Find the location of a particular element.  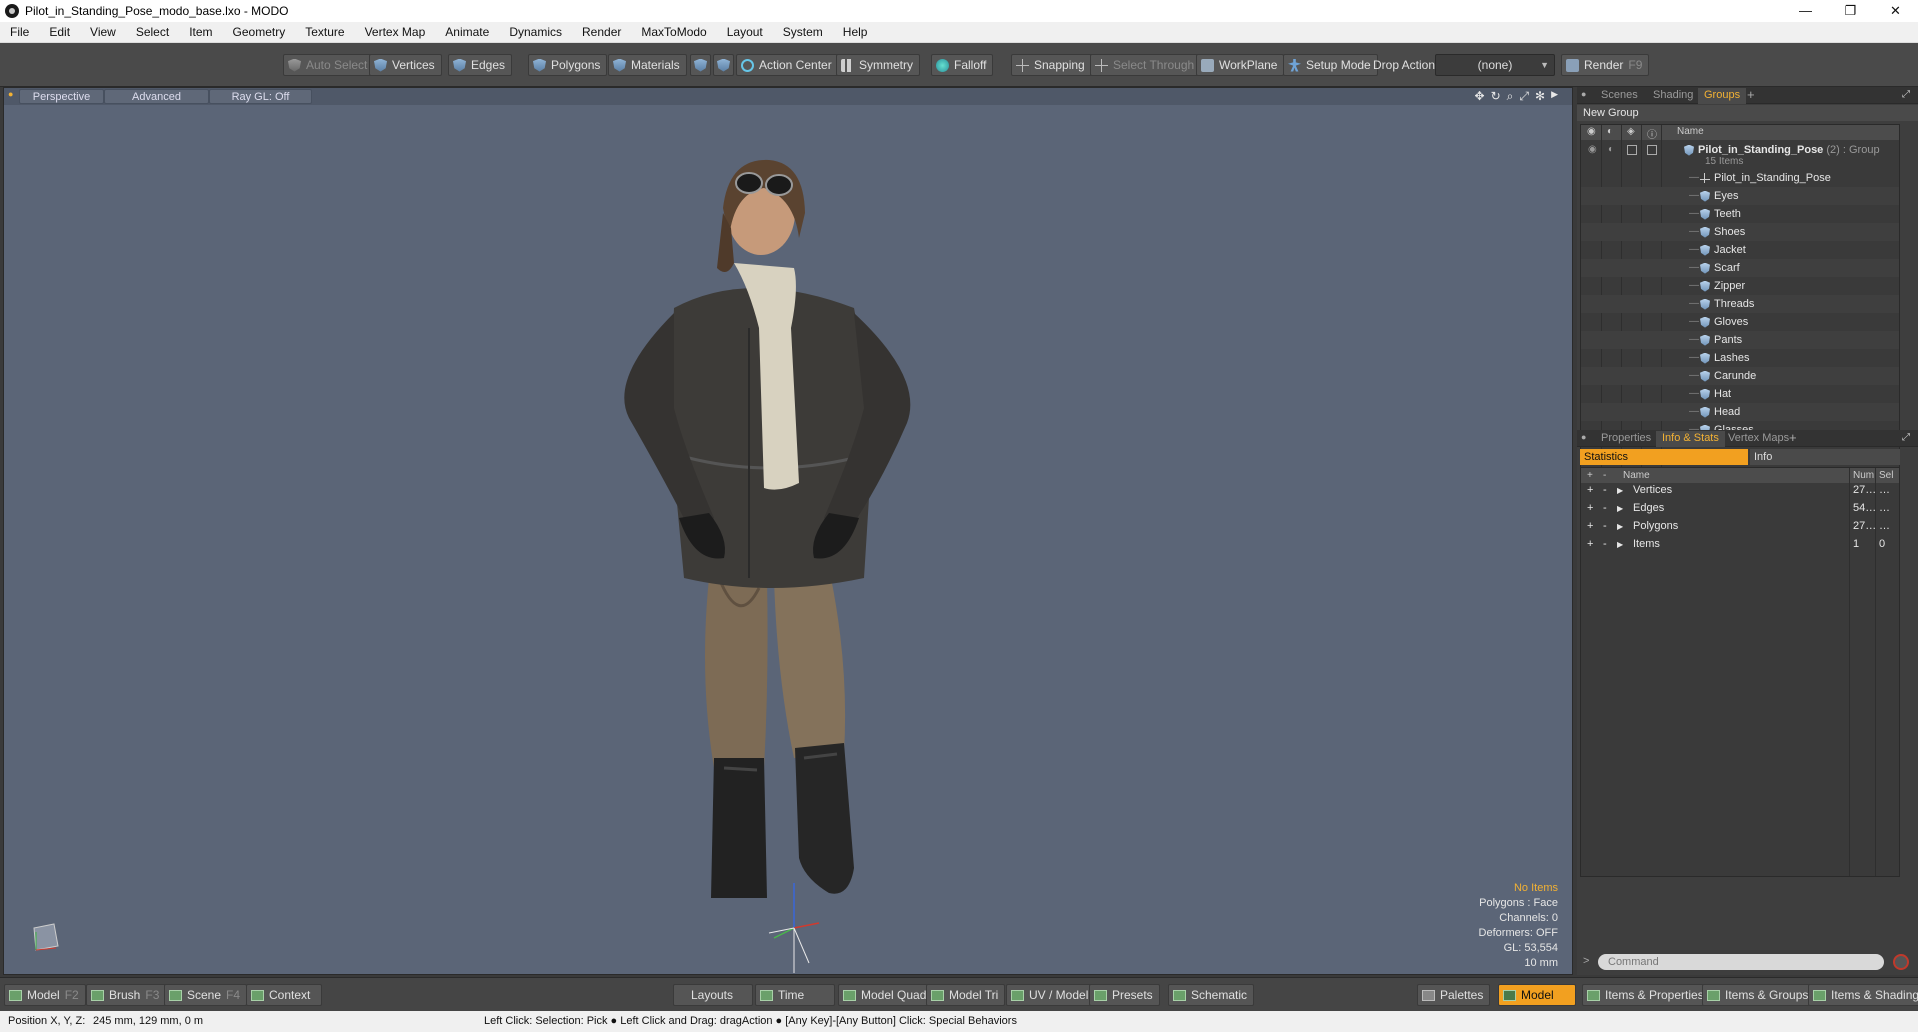

select-mode-button-b is located at coordinates (723, 65).